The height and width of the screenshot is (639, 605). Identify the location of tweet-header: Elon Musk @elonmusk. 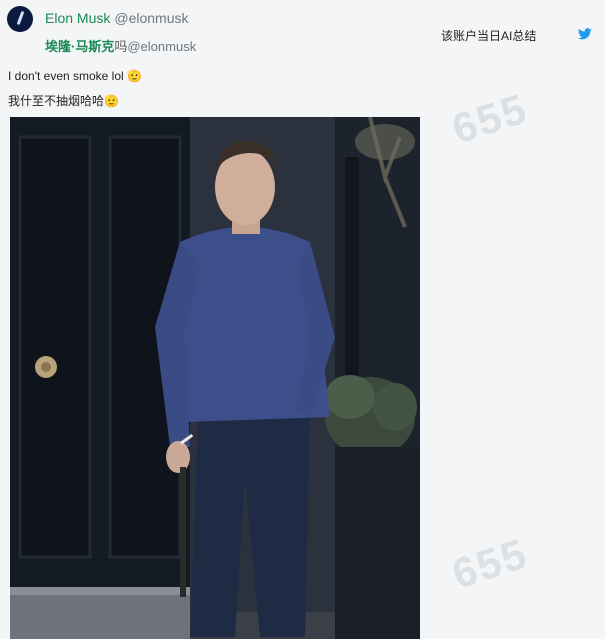
(117, 18).